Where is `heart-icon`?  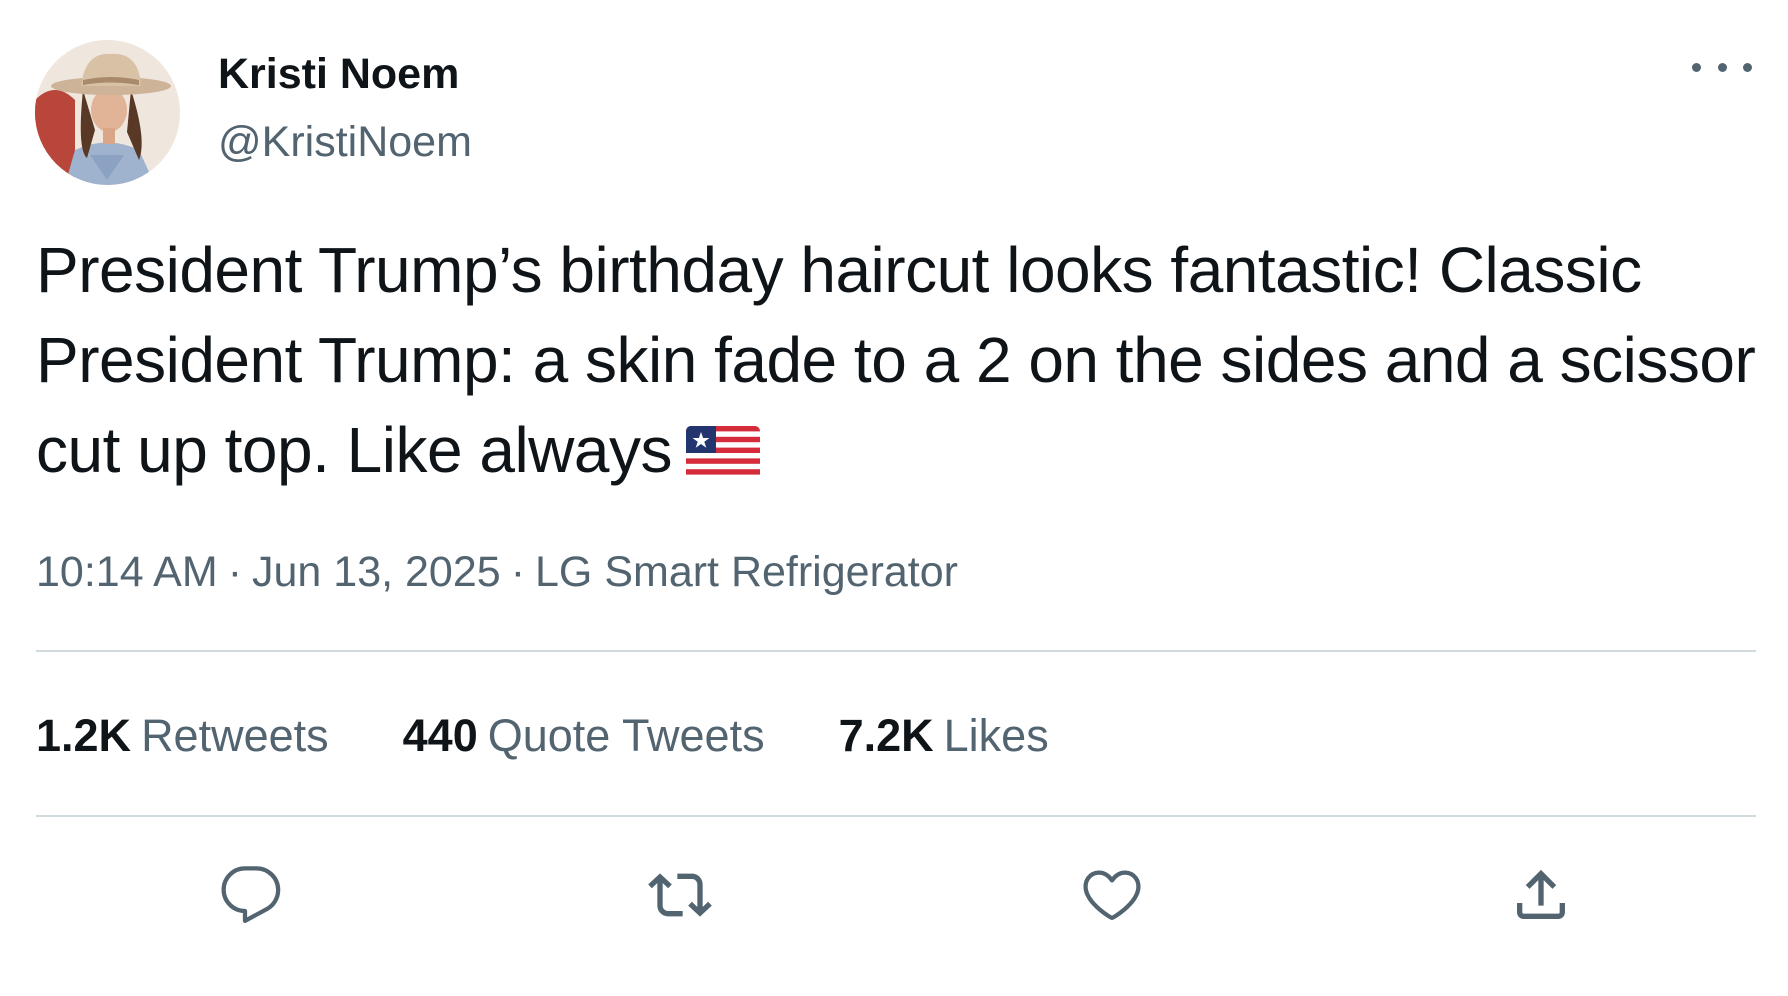
heart-icon is located at coordinates (1112, 895).